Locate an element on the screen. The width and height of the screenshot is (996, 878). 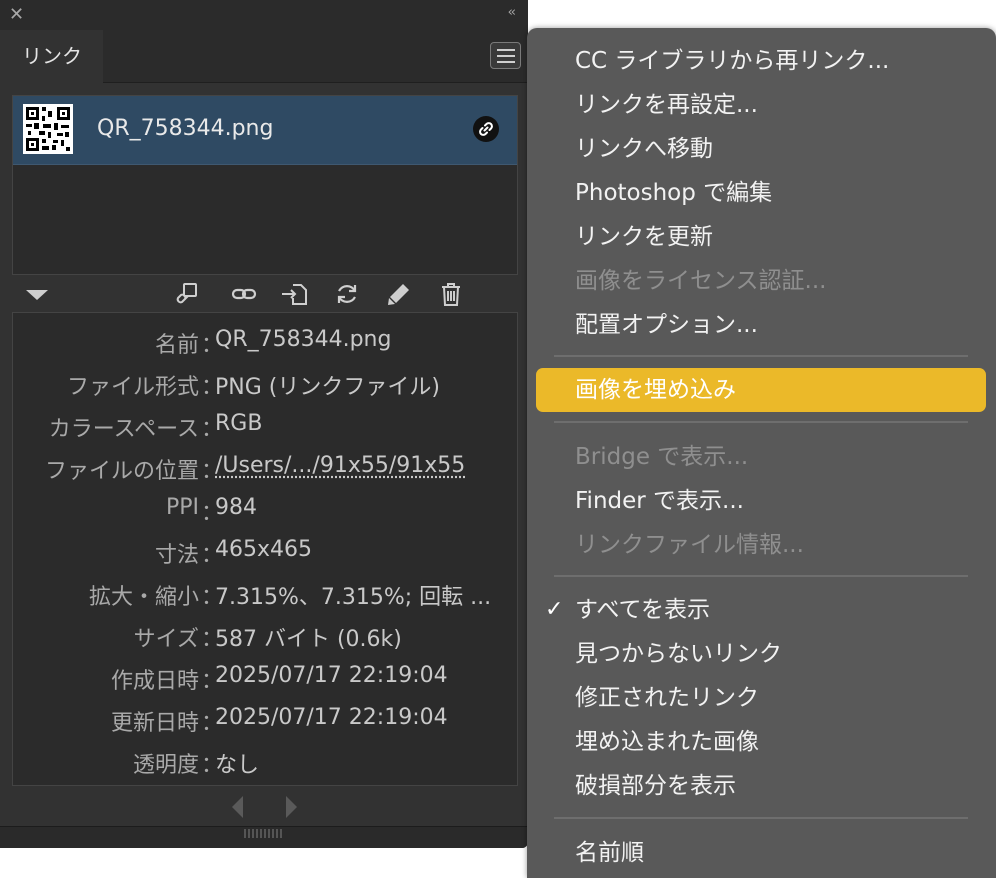
info-row-color-space: カラースペース ： RGB is located at coordinates (265, 424).